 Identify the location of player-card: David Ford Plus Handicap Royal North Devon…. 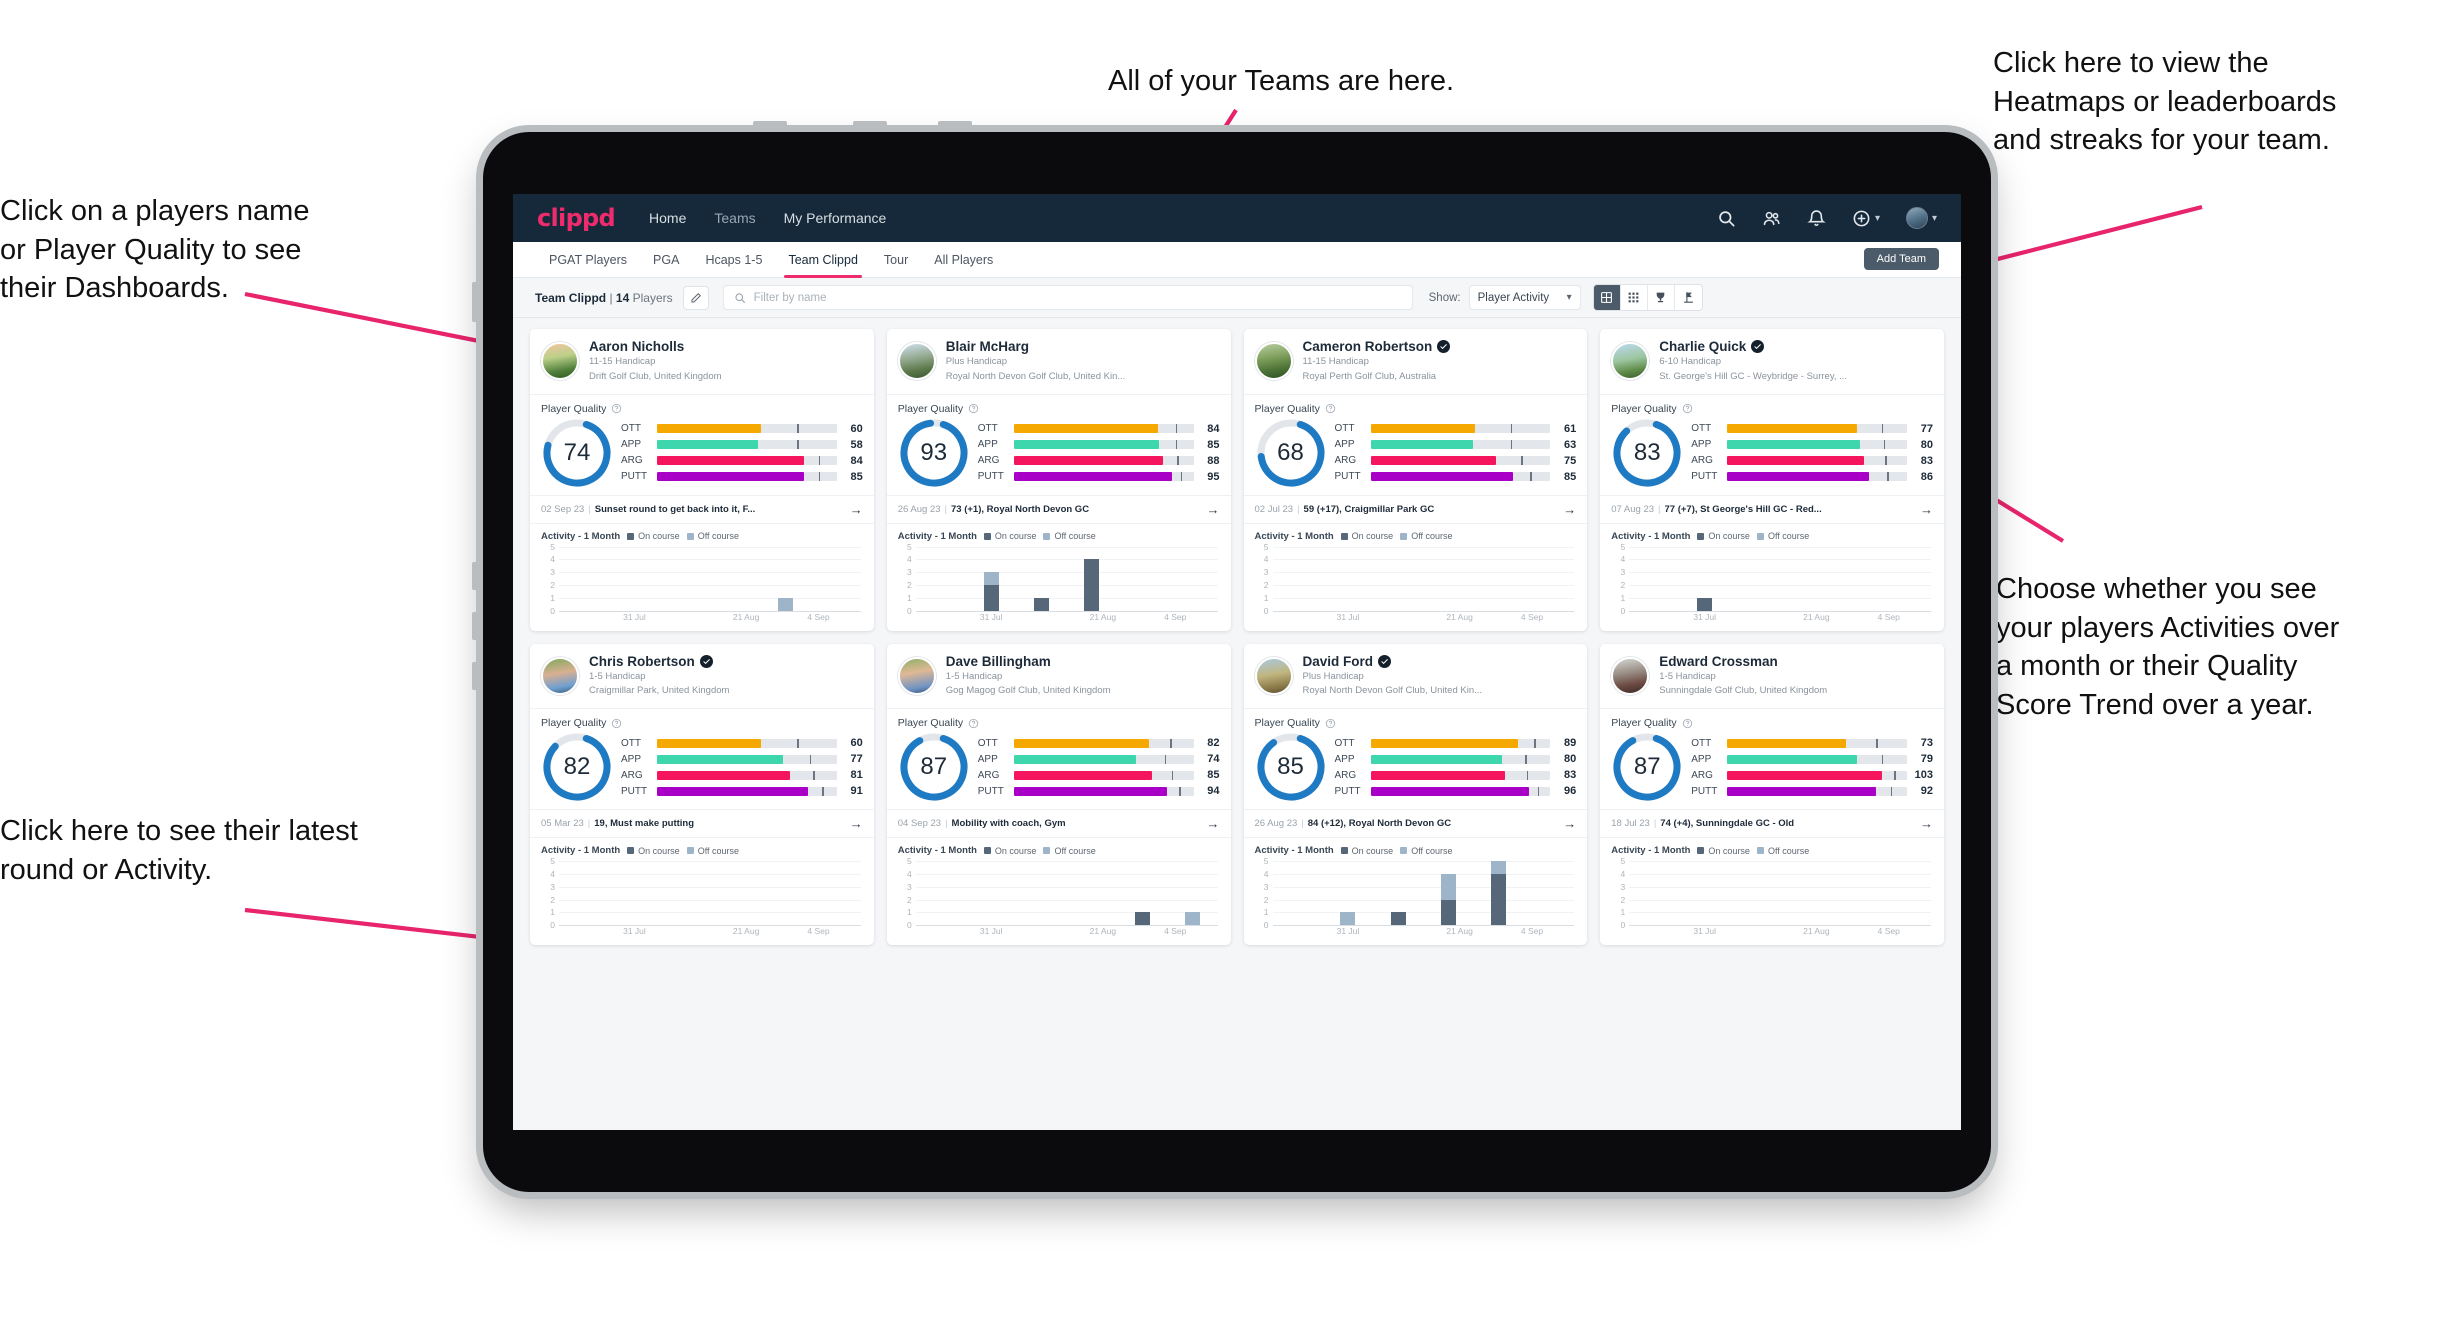
(1415, 794).